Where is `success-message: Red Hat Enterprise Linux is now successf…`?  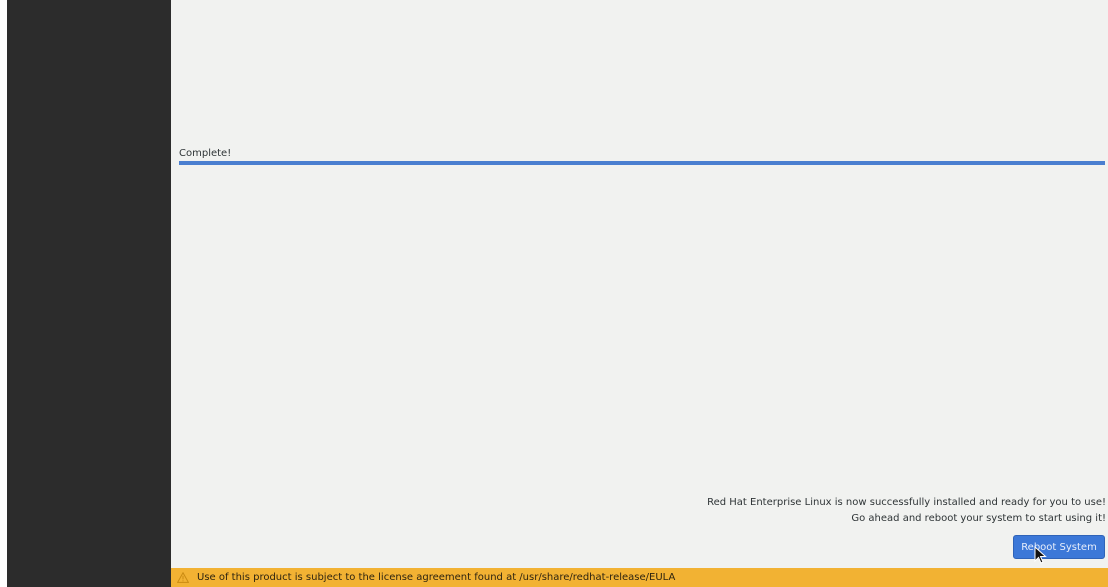 success-message: Red Hat Enterprise Linux is now successf… is located at coordinates (906, 511).